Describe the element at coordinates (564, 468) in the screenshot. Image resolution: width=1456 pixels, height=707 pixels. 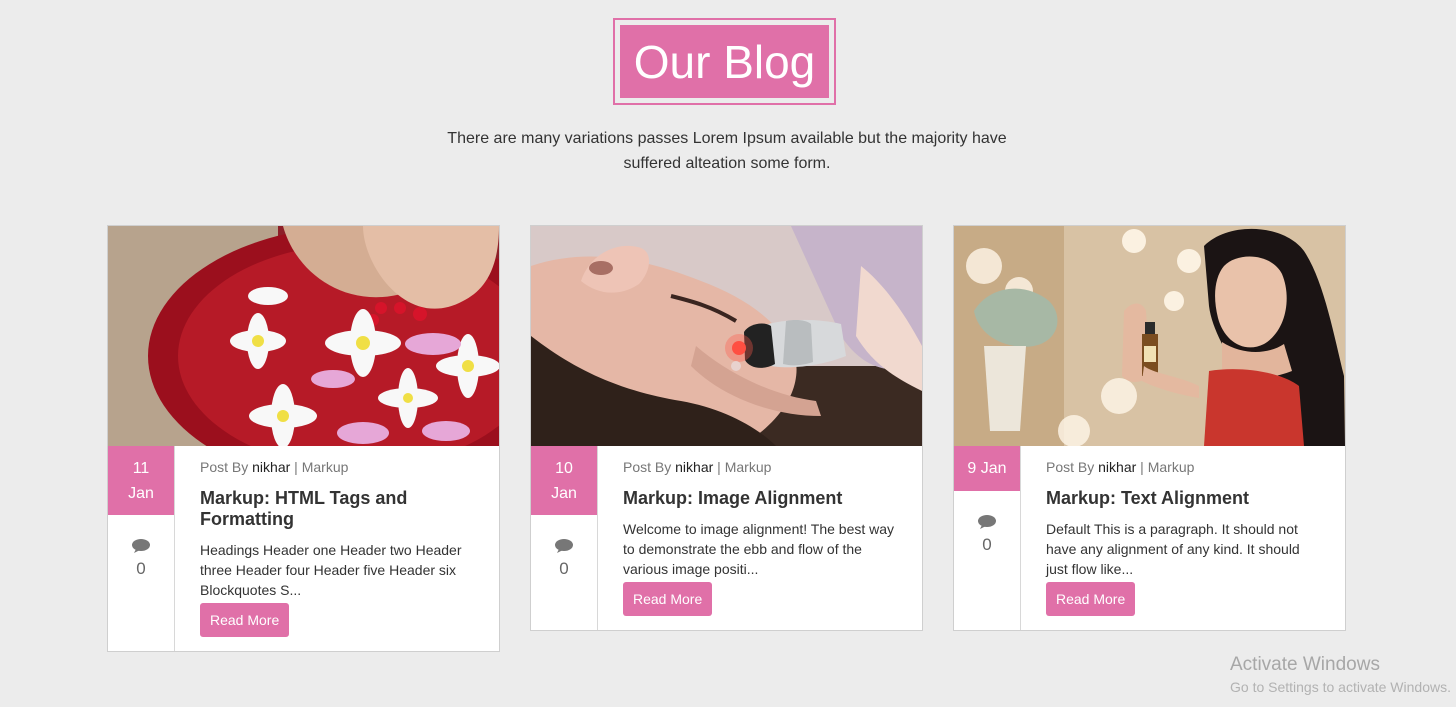
I see `date-day: 10` at that location.